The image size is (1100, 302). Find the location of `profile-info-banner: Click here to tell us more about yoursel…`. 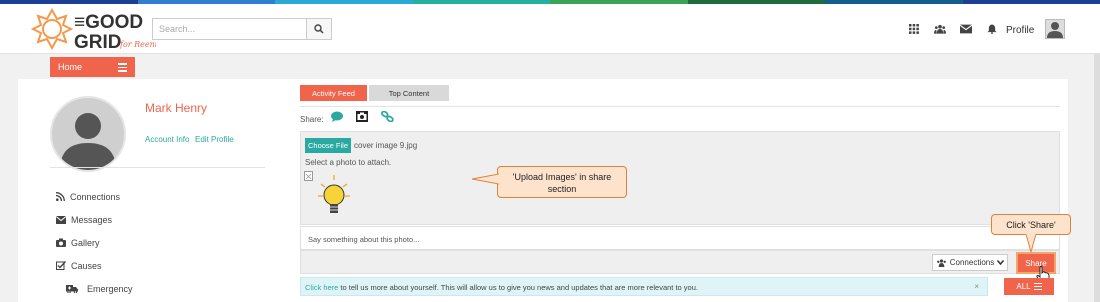

profile-info-banner: Click here to tell us more about yoursel… is located at coordinates (644, 286).